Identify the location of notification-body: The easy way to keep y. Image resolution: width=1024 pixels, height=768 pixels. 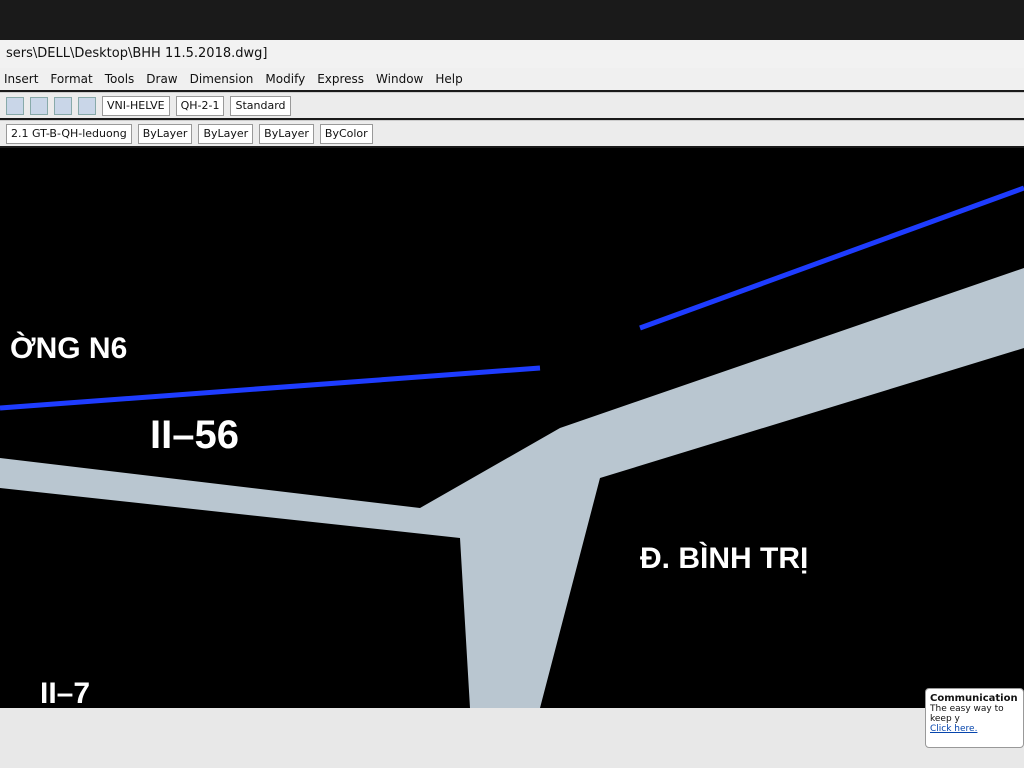
(967, 714).